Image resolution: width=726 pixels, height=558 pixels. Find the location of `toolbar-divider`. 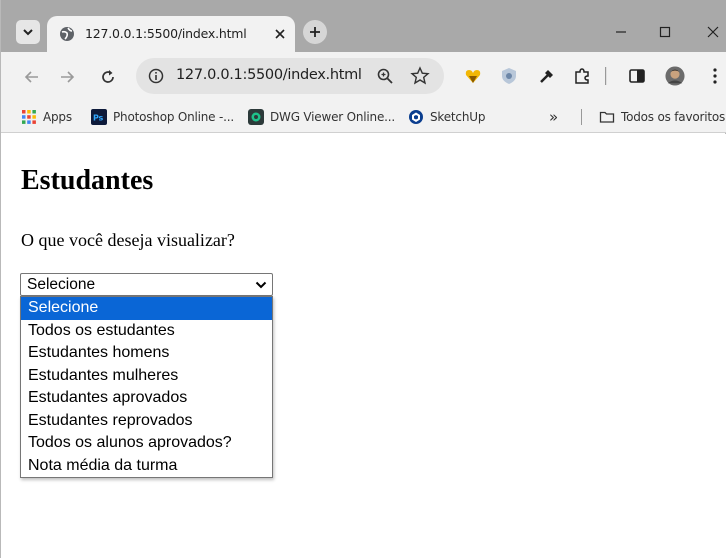

toolbar-divider is located at coordinates (606, 76).